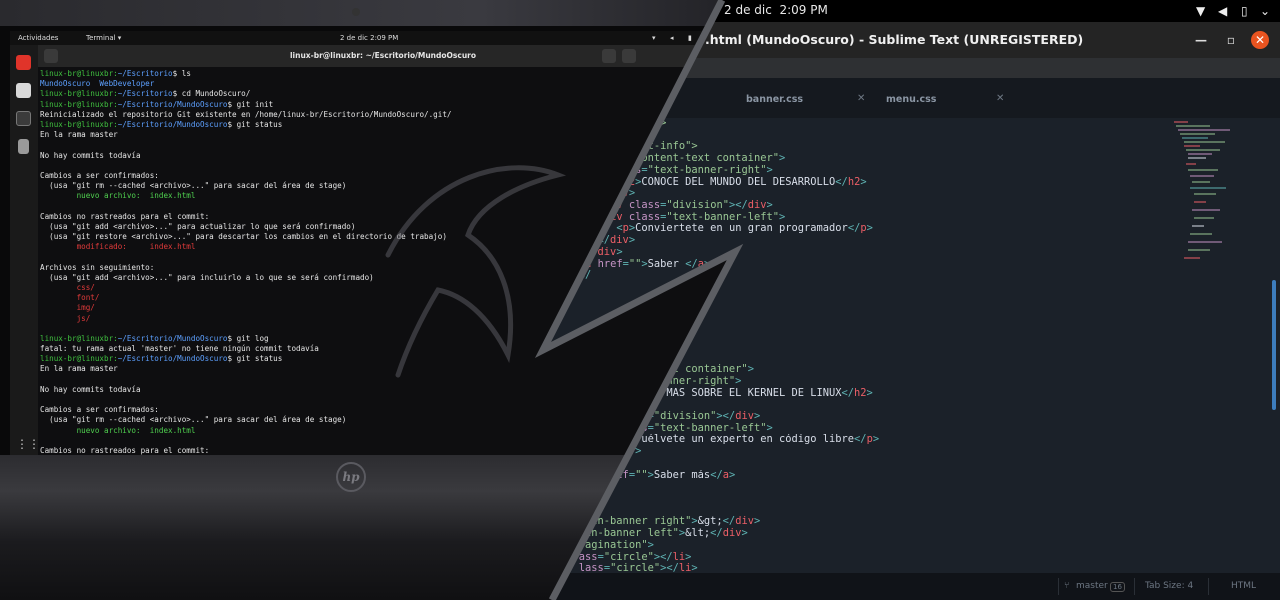 The width and height of the screenshot is (1280, 600). Describe the element at coordinates (51, 56) in the screenshot. I see `new-tab-icon` at that location.